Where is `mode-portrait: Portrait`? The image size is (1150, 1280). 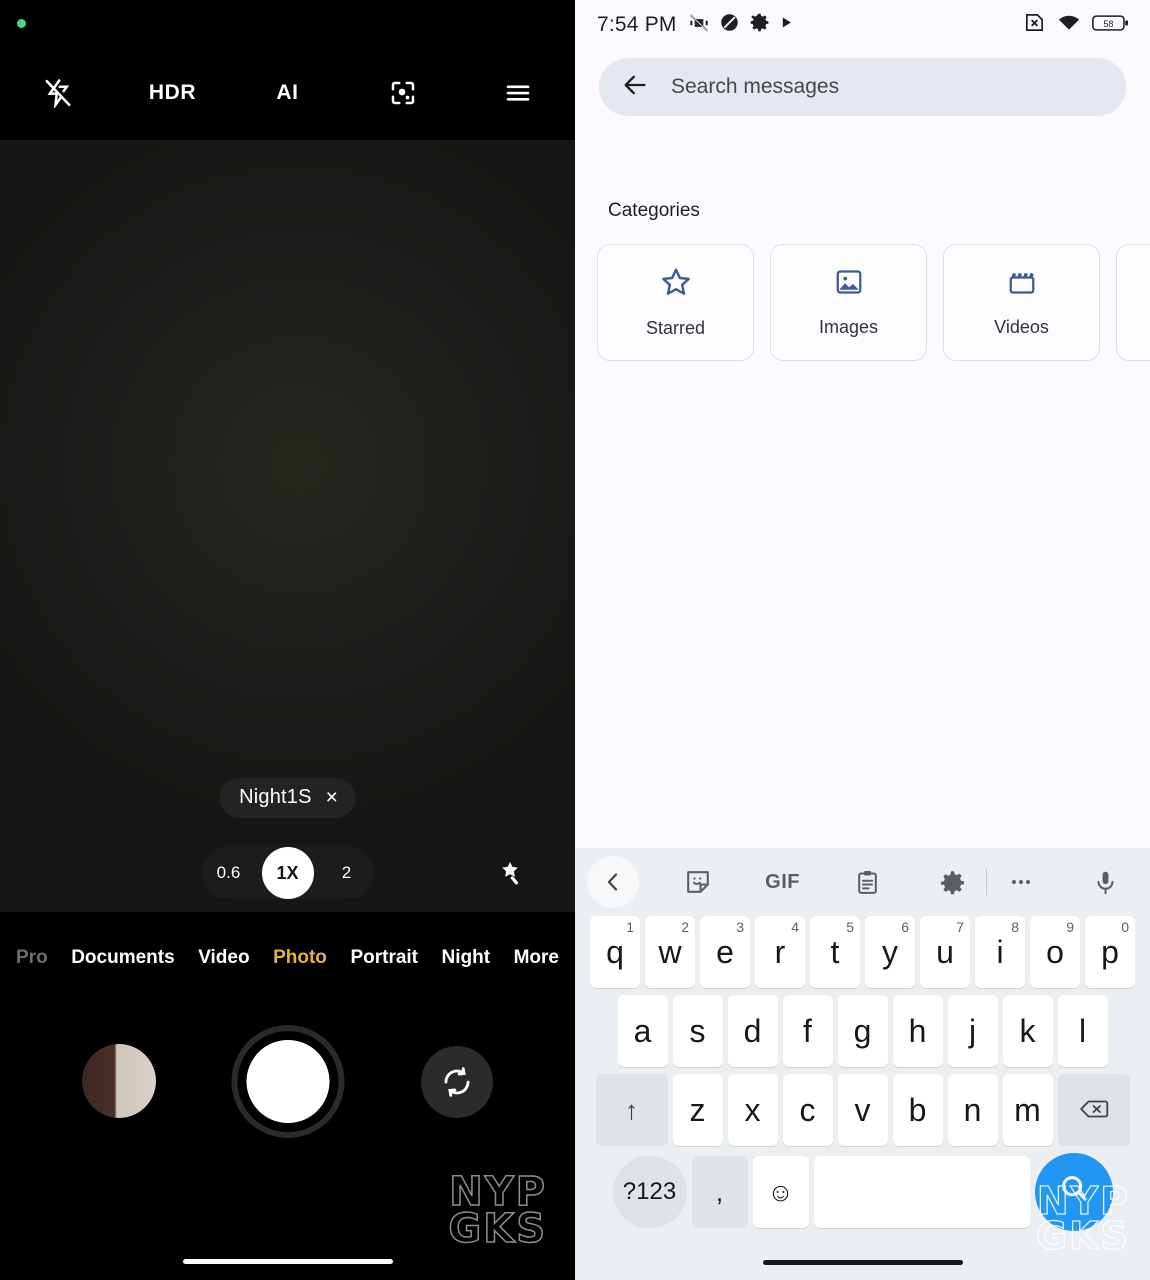 mode-portrait: Portrait is located at coordinates (384, 958).